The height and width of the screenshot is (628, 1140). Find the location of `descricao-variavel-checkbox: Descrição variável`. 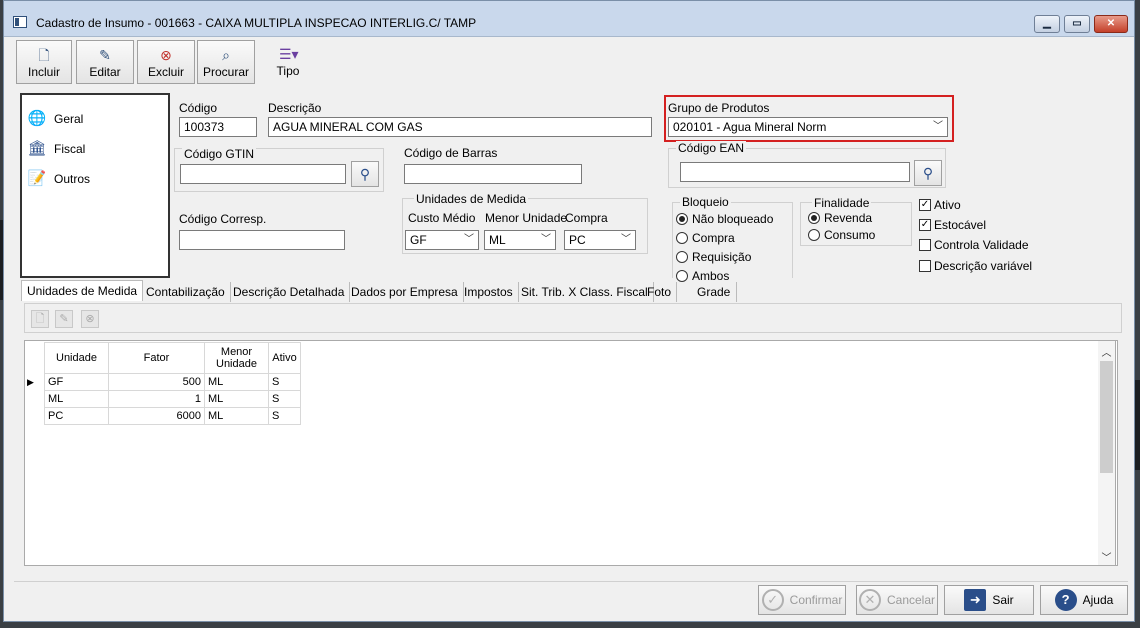

descricao-variavel-checkbox: Descrição variável is located at coordinates (975, 266).